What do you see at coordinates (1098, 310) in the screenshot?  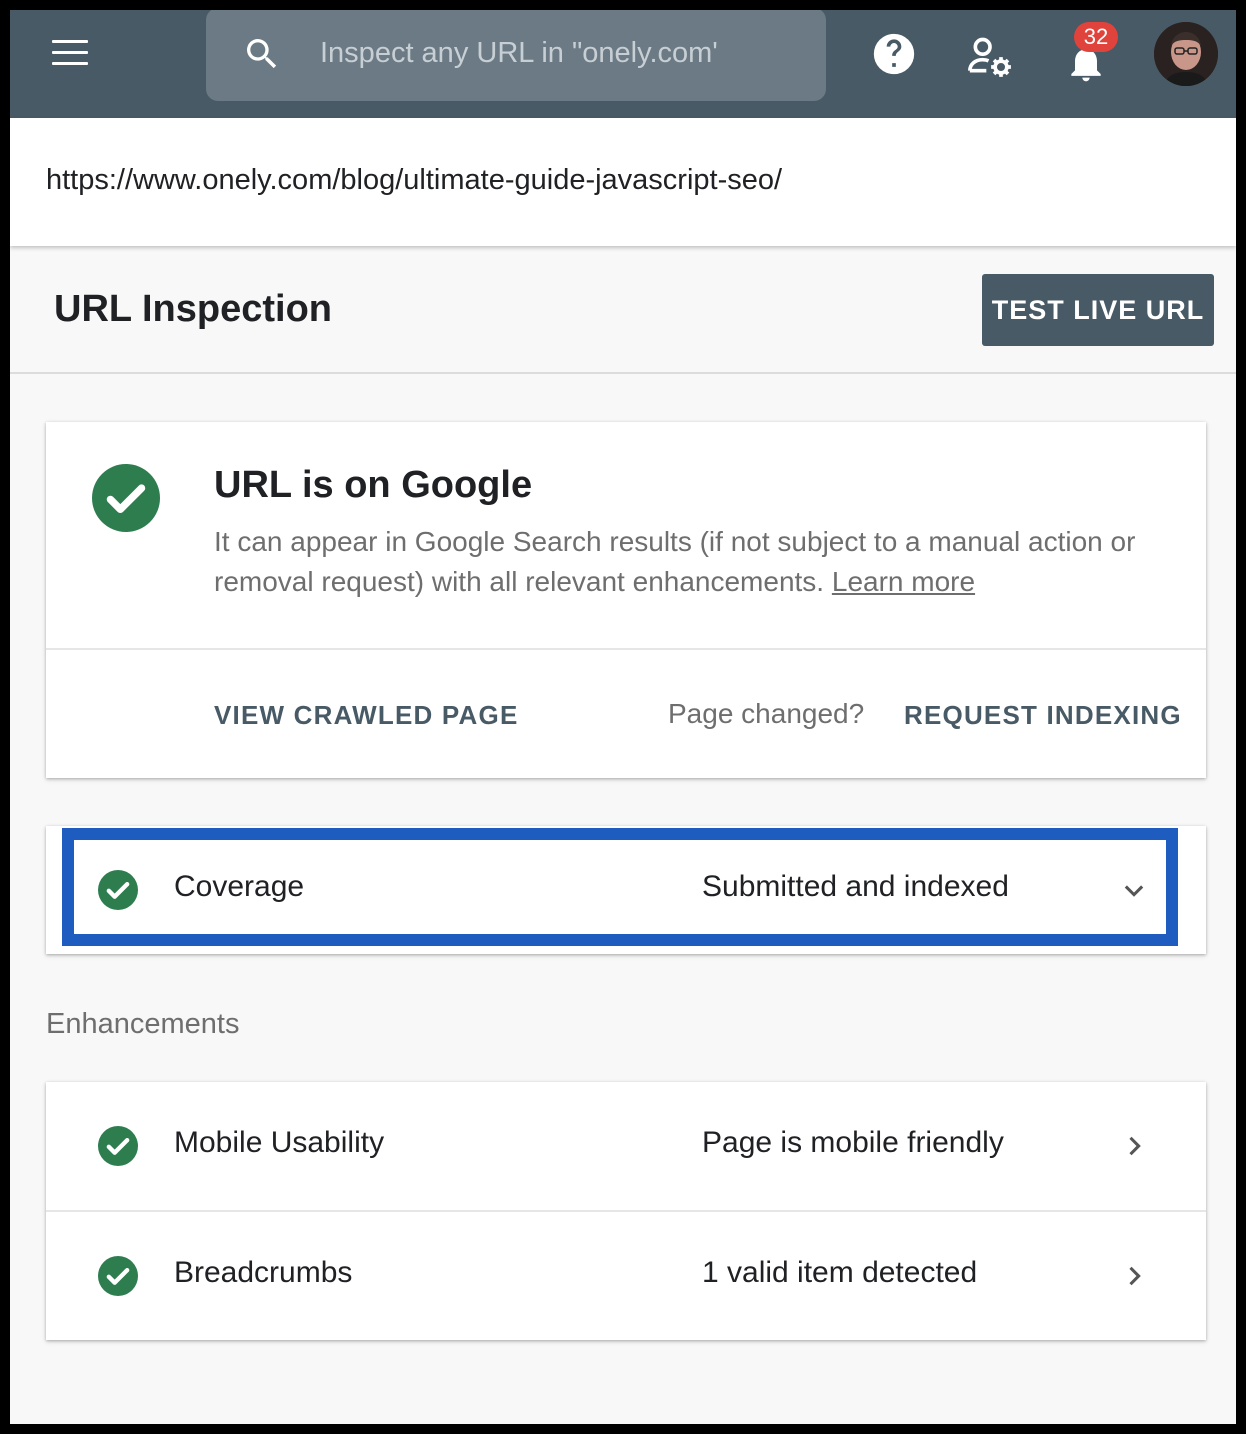 I see `test-live-url-button: TEST LIVE URL` at bounding box center [1098, 310].